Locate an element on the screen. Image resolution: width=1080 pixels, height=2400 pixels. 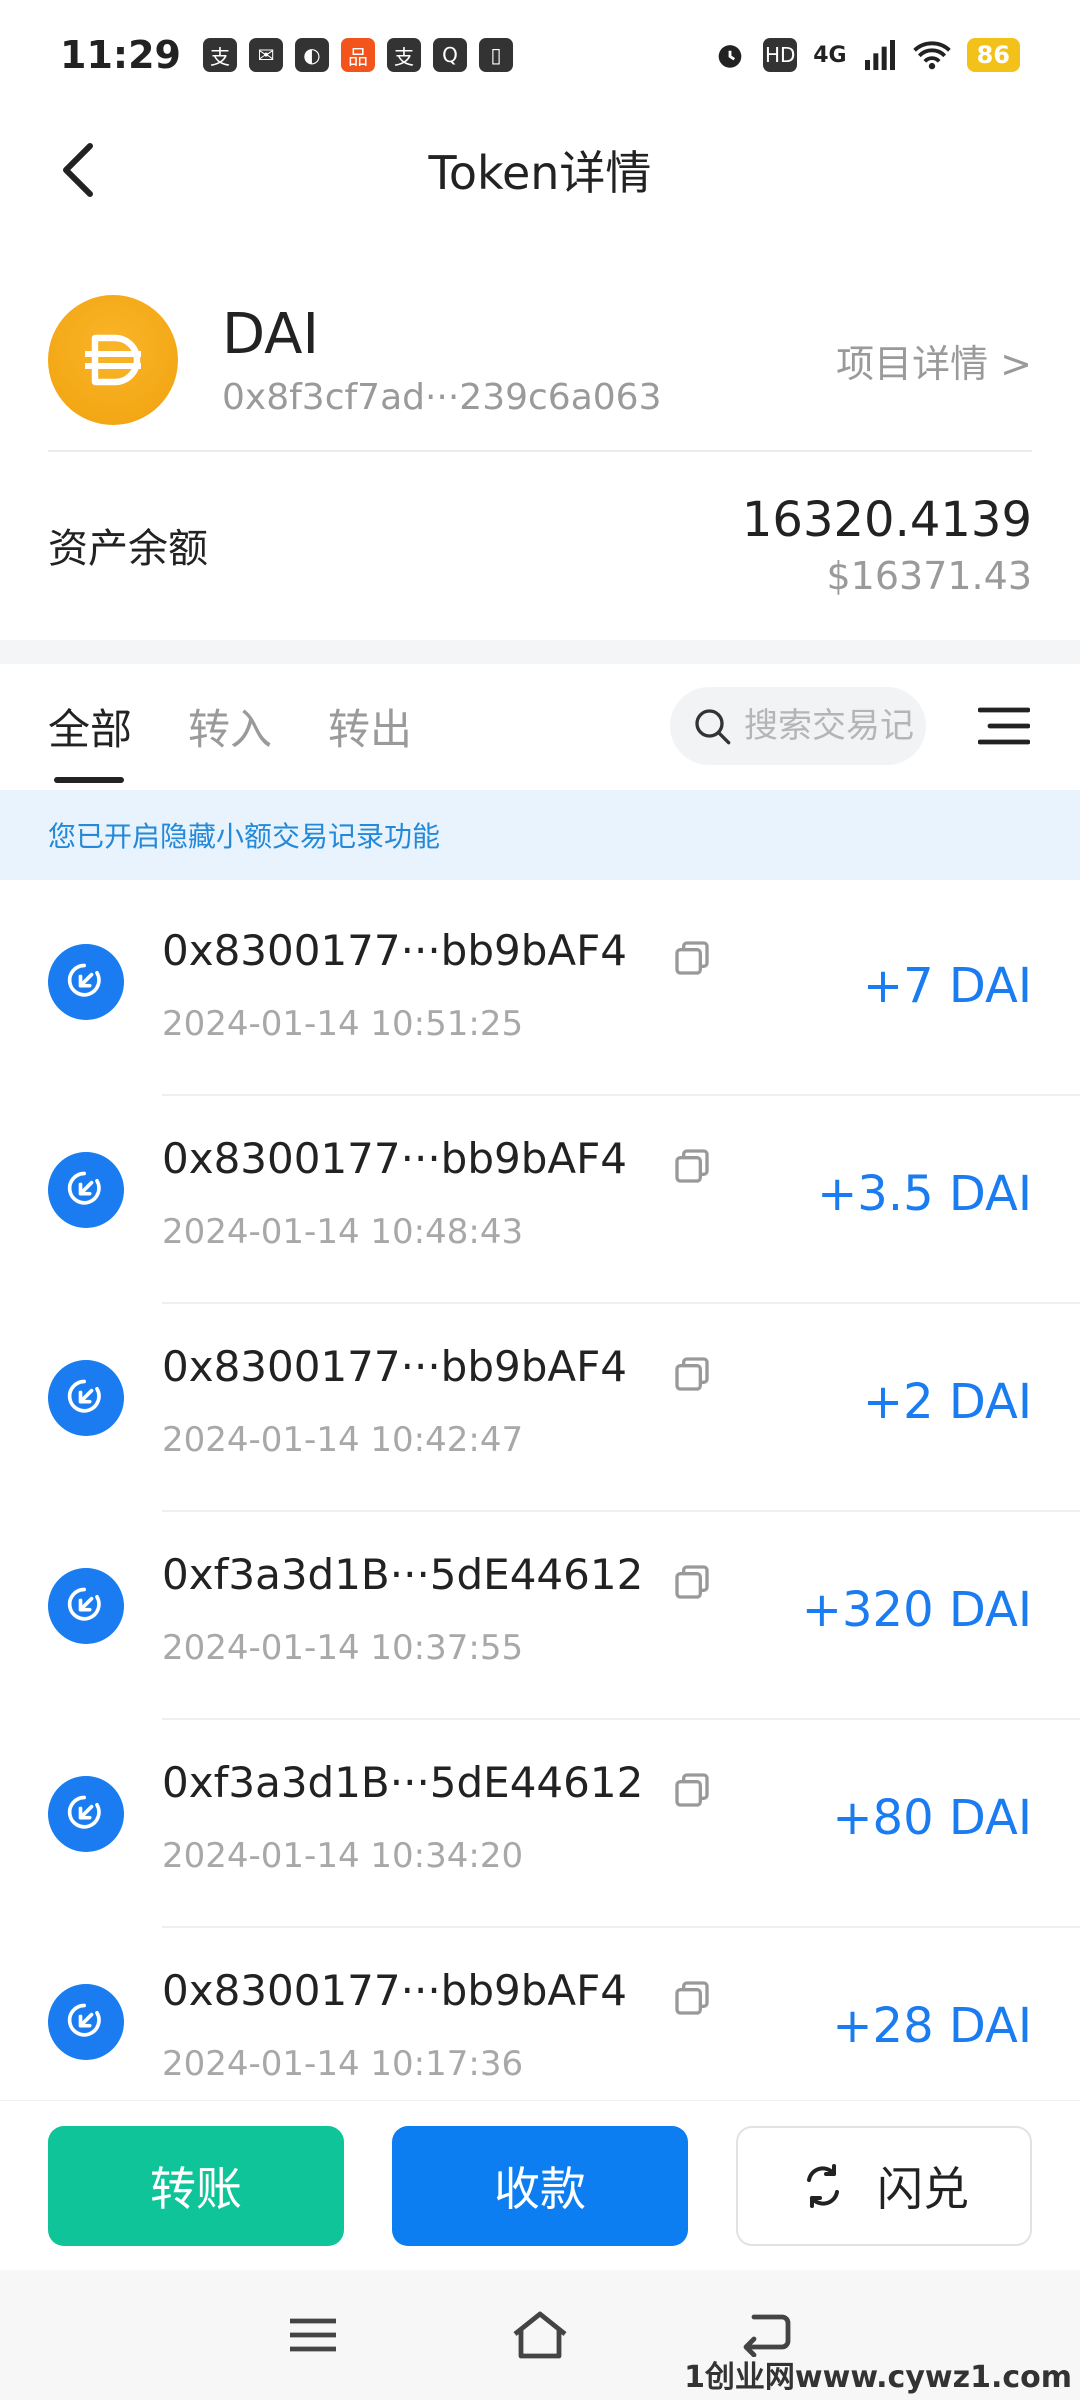
q-icon: Q is located at coordinates (449, 55).